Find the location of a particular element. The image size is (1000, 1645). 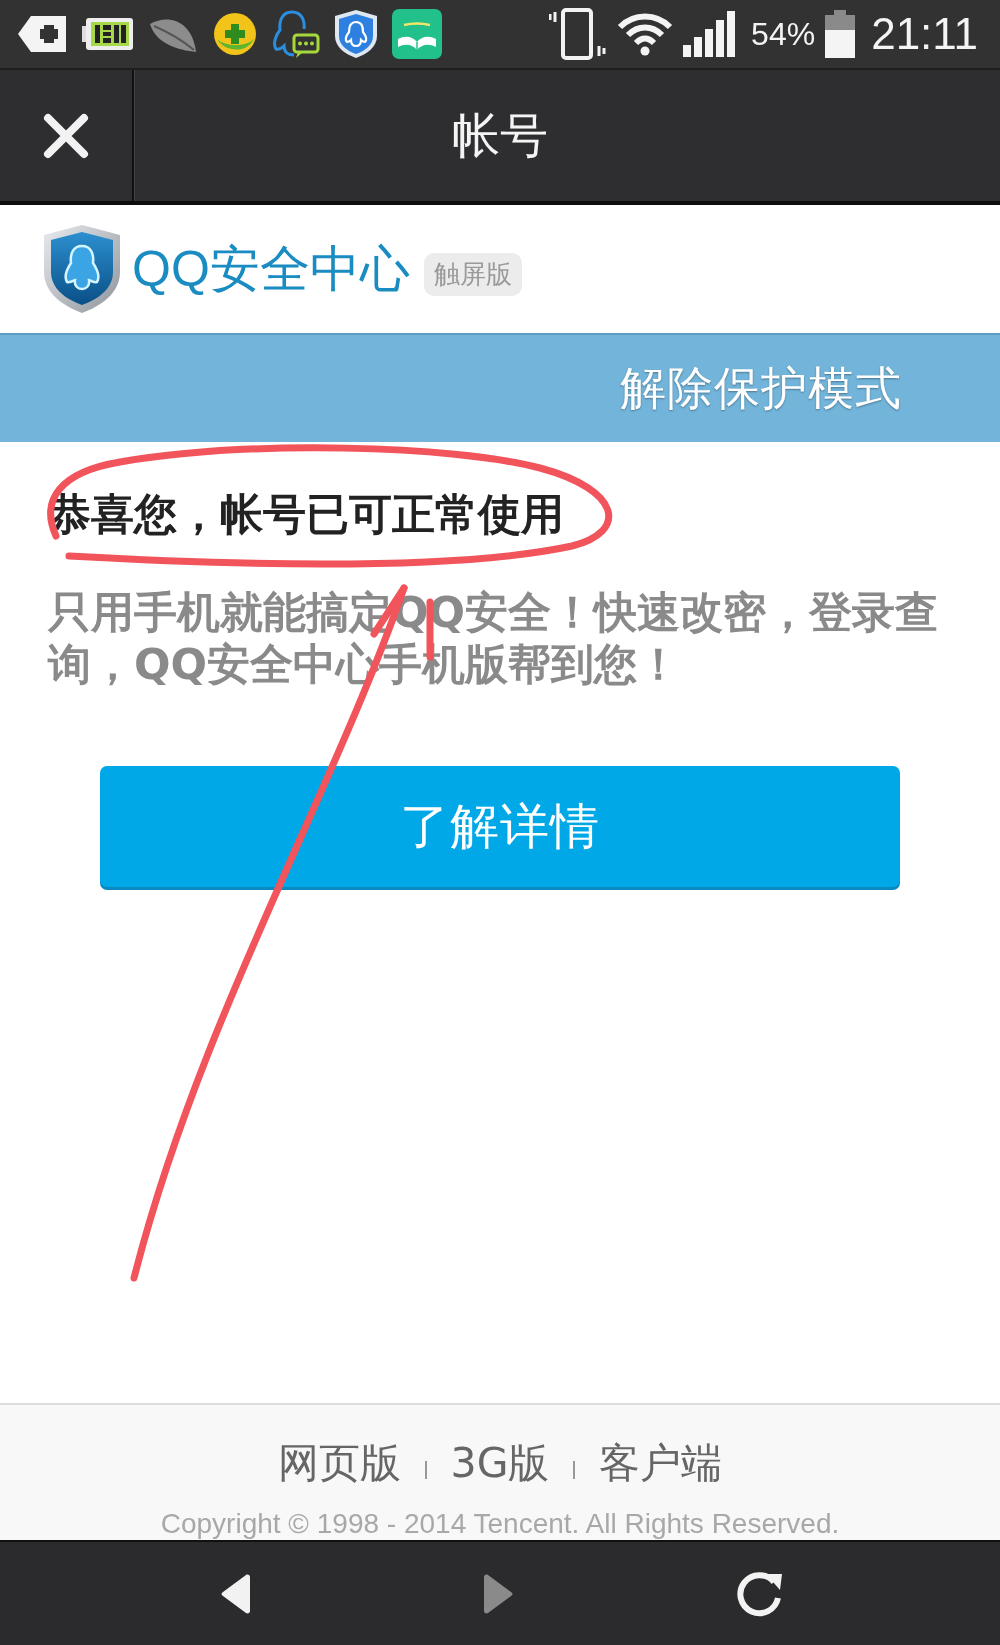

plus-tag-icon is located at coordinates (42, 34).